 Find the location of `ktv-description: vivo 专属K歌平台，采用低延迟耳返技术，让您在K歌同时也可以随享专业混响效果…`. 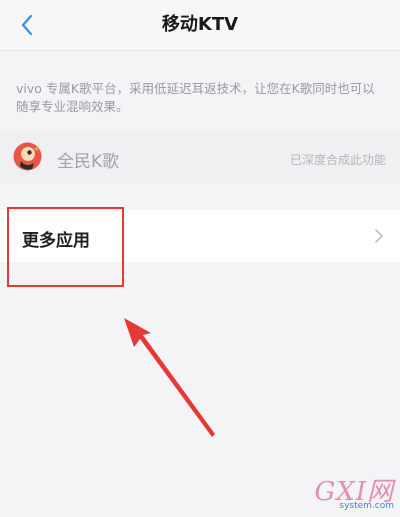

ktv-description: vivo 专属K歌平台，采用低延迟耳返技术，让您在K歌同时也可以随享专业混响效果… is located at coordinates (195, 97).